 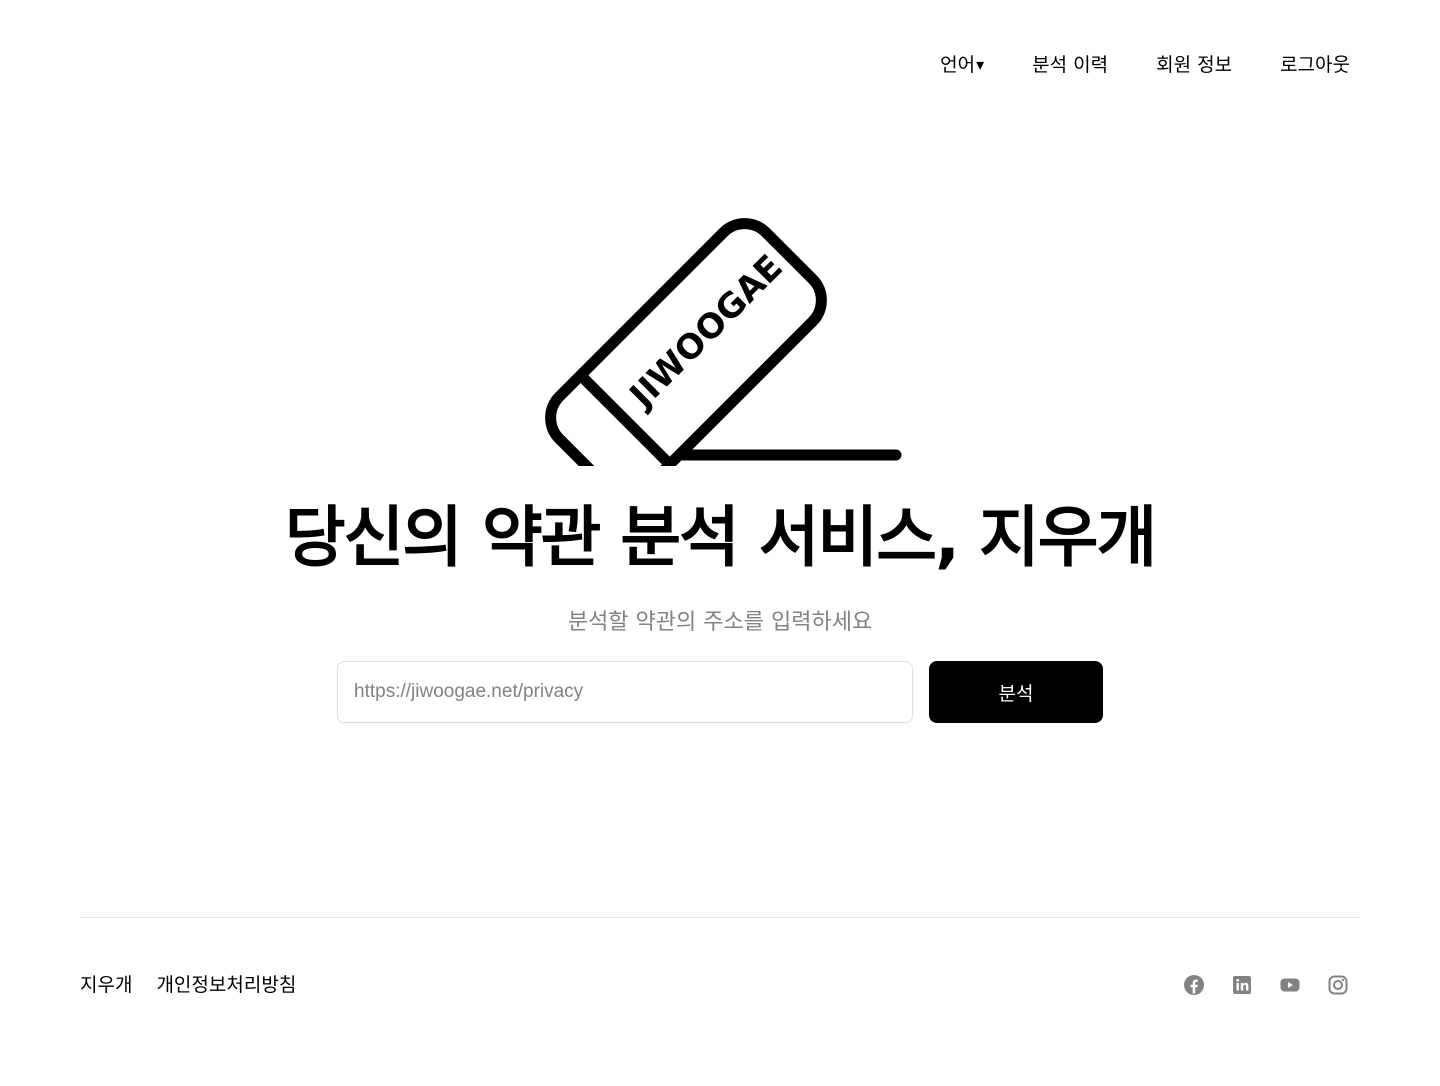 What do you see at coordinates (1194, 985) in the screenshot?
I see `facebook-icon` at bounding box center [1194, 985].